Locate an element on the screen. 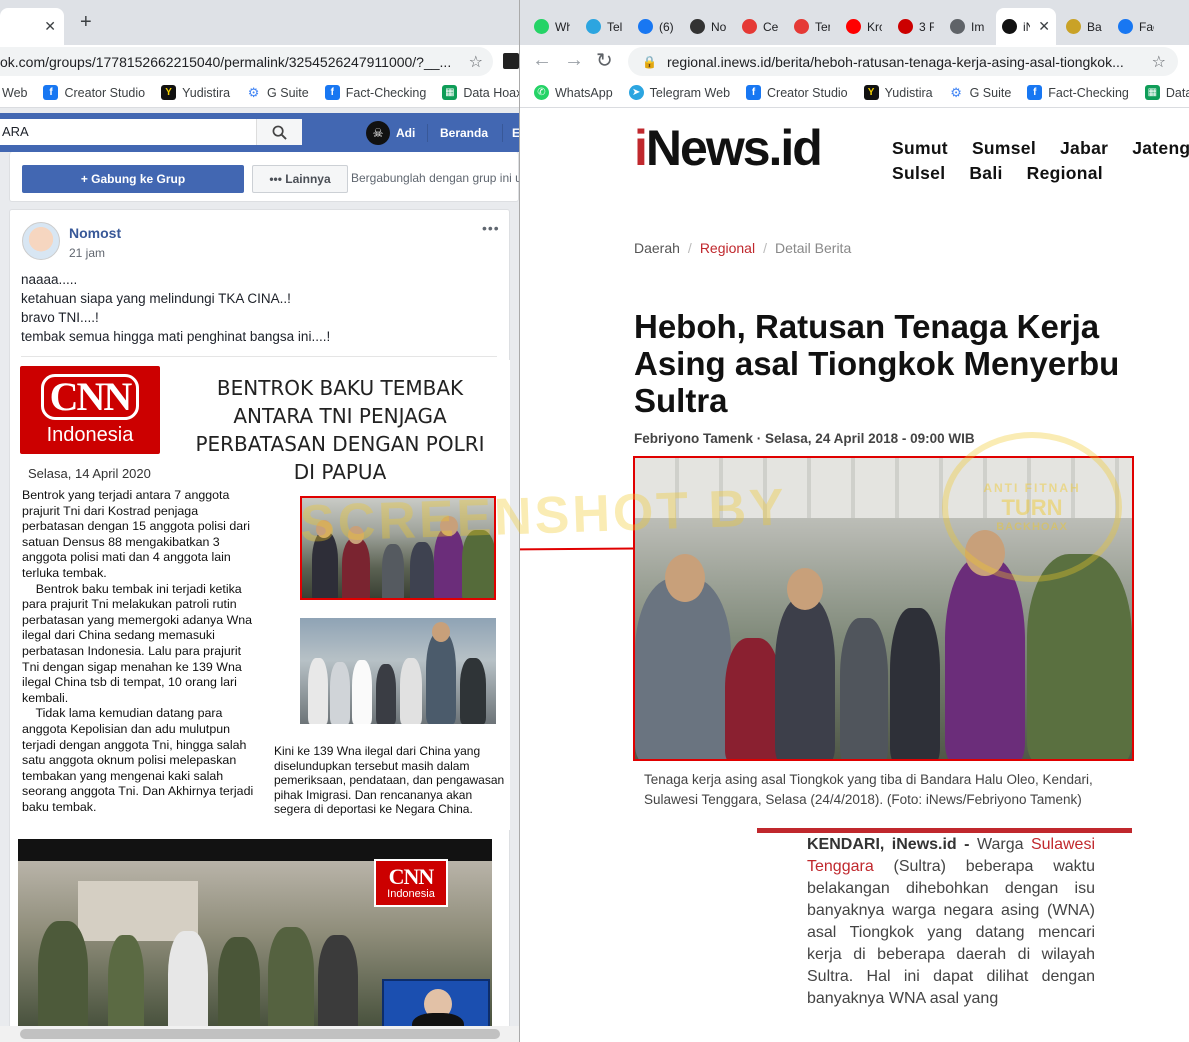  browser-tab: Im is located at coordinates (968, 26).